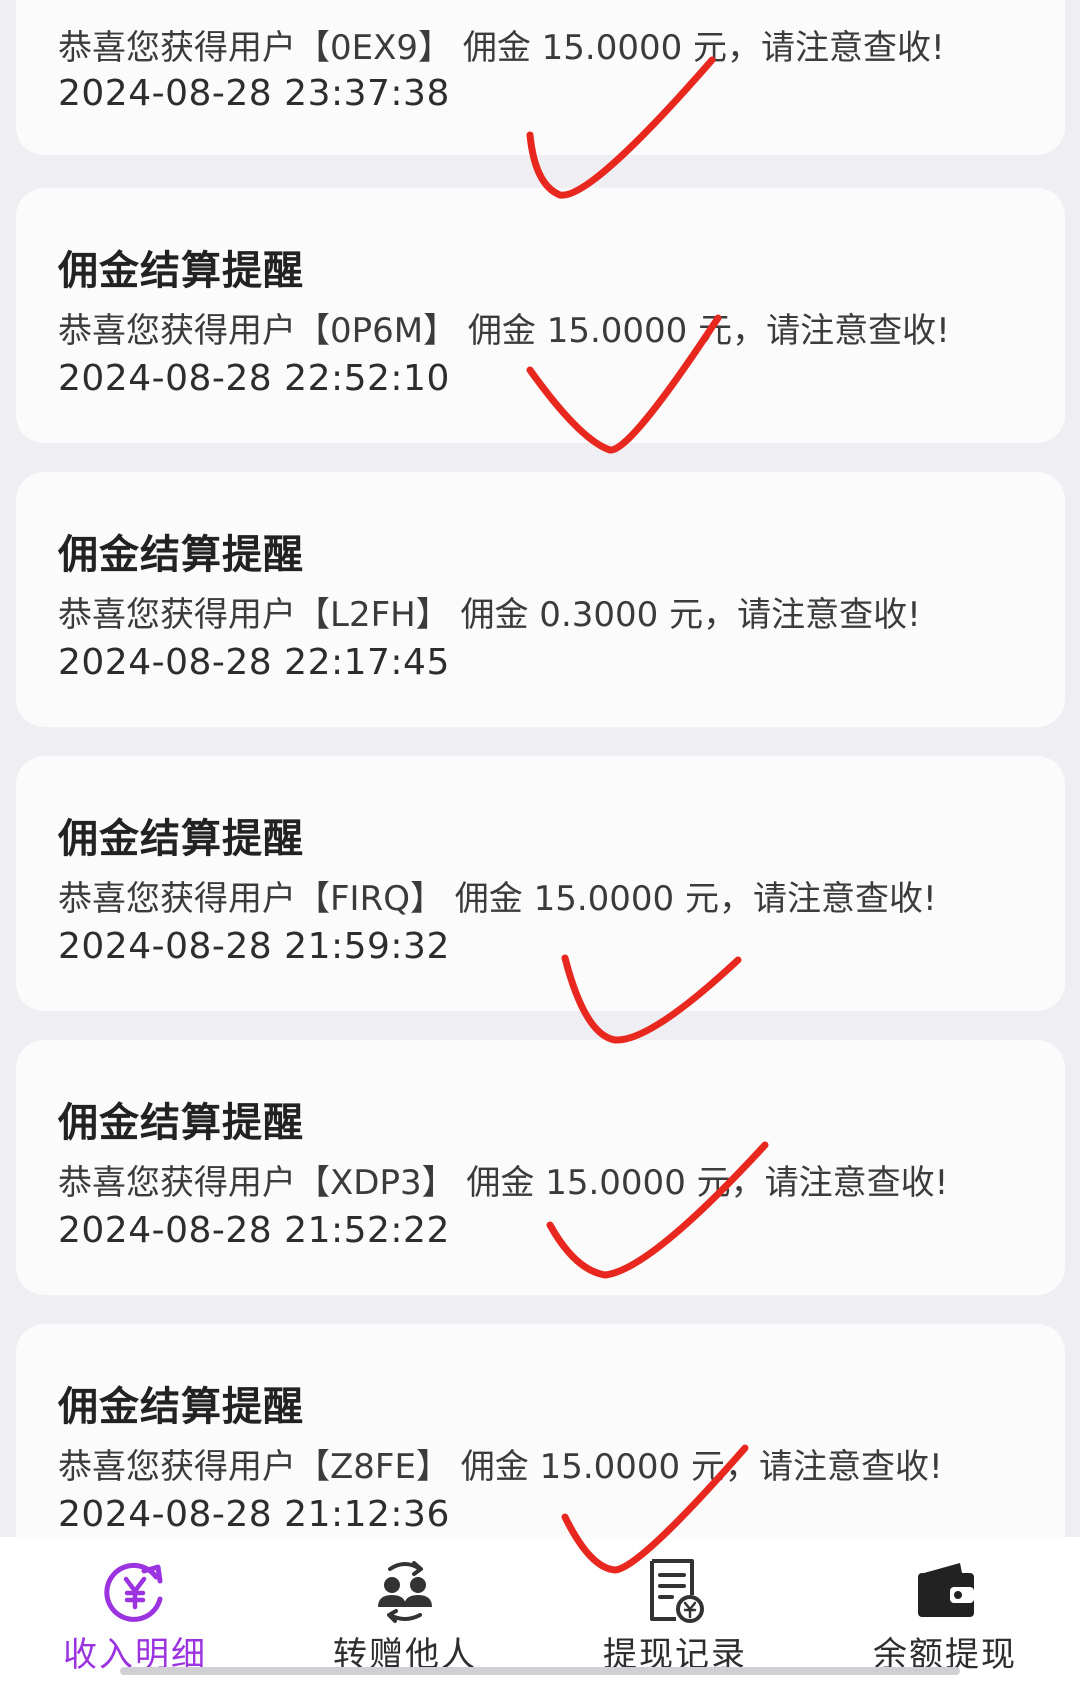  What do you see at coordinates (503, 1183) in the screenshot?
I see `notification-message: 恭喜您获得用户【XDP3】 佣金 15.0000 元，请注意查收!` at bounding box center [503, 1183].